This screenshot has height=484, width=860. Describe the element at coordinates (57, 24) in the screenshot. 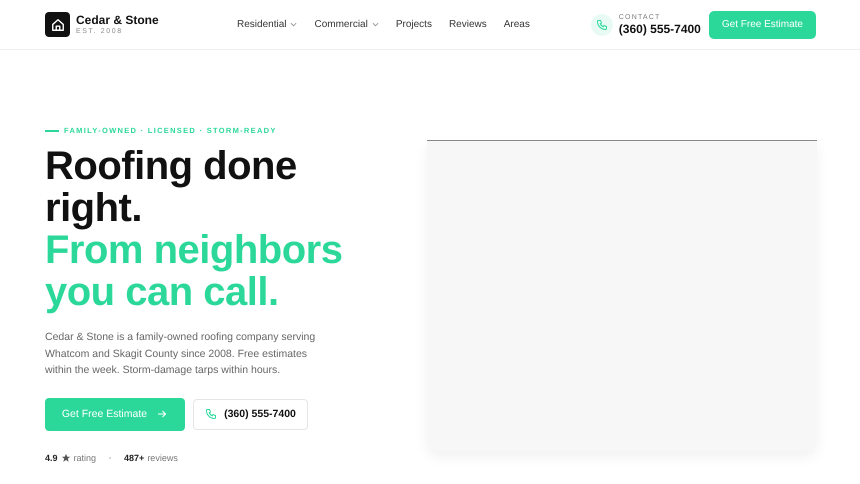

I see `house-logo-icon` at that location.